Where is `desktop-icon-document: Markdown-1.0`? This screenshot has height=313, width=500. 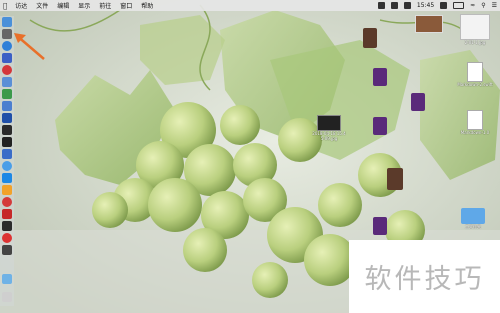 desktop-icon-document: Markdown-1.0 is located at coordinates (475, 122).